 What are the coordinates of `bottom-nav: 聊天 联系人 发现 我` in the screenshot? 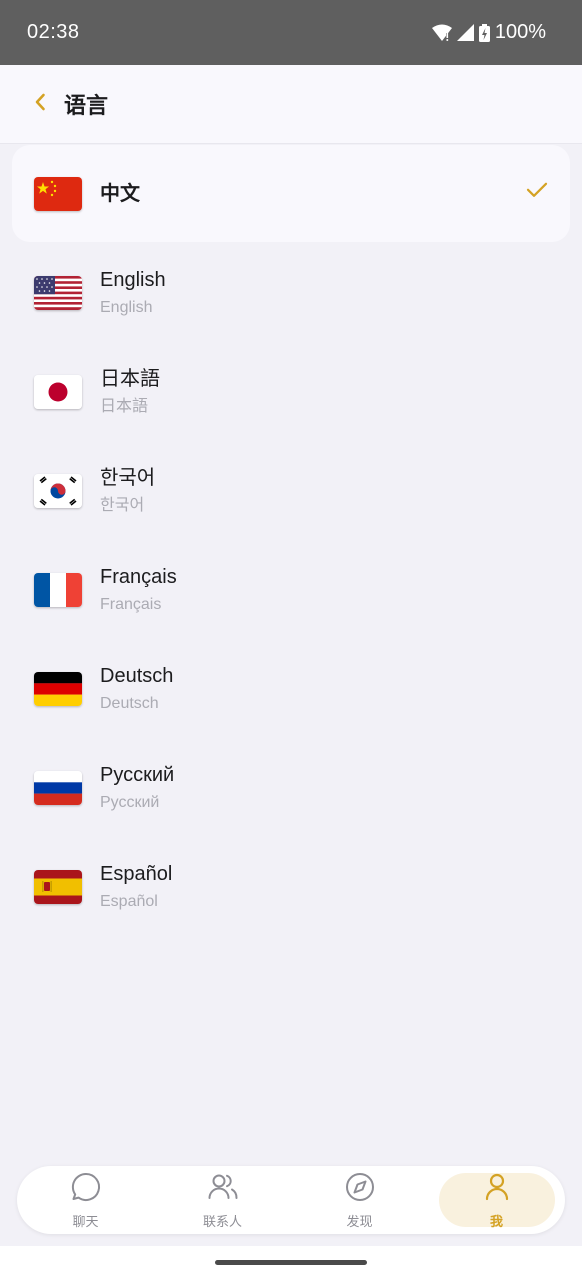 It's located at (291, 1200).